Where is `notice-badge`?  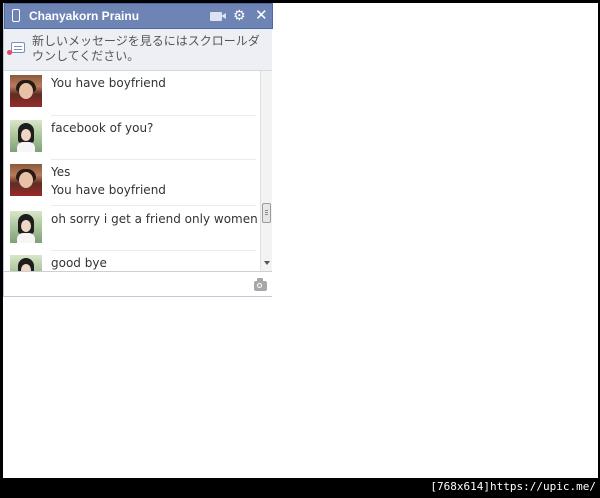 notice-badge is located at coordinates (9, 52).